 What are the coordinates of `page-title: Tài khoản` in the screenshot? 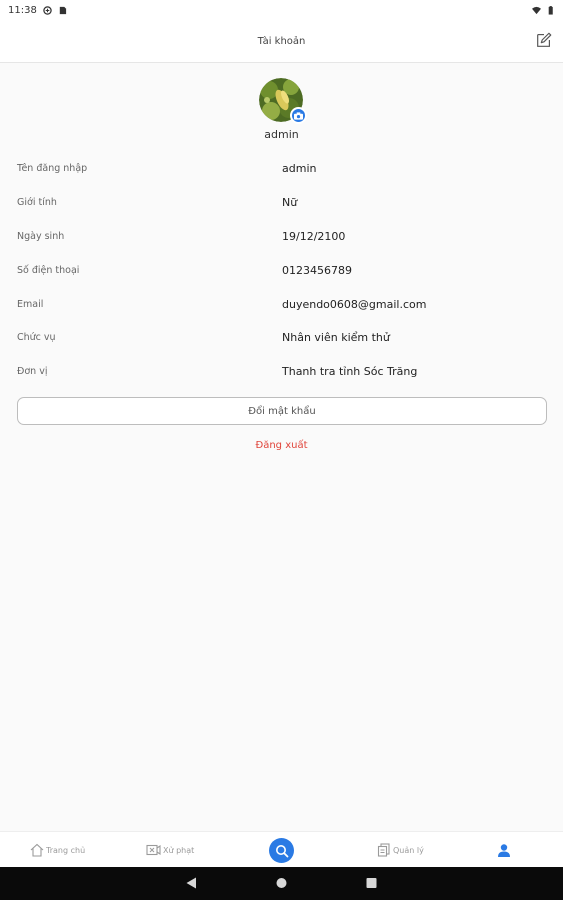 It's located at (281, 41).